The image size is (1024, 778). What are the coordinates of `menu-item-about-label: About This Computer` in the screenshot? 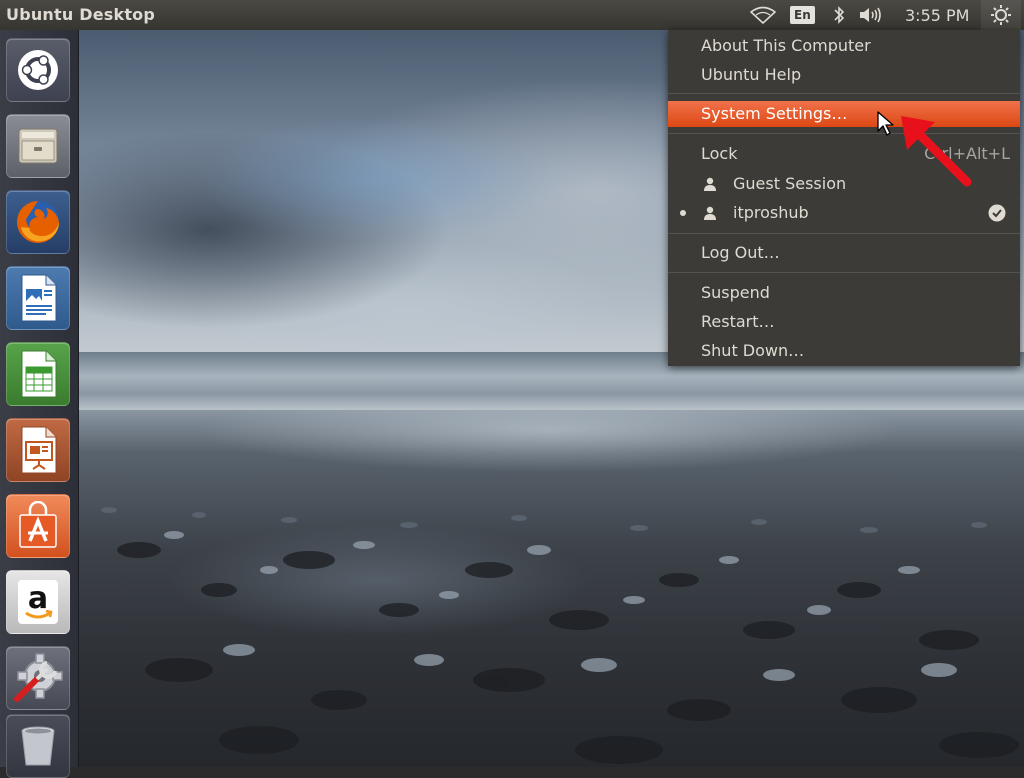 It's located at (786, 45).